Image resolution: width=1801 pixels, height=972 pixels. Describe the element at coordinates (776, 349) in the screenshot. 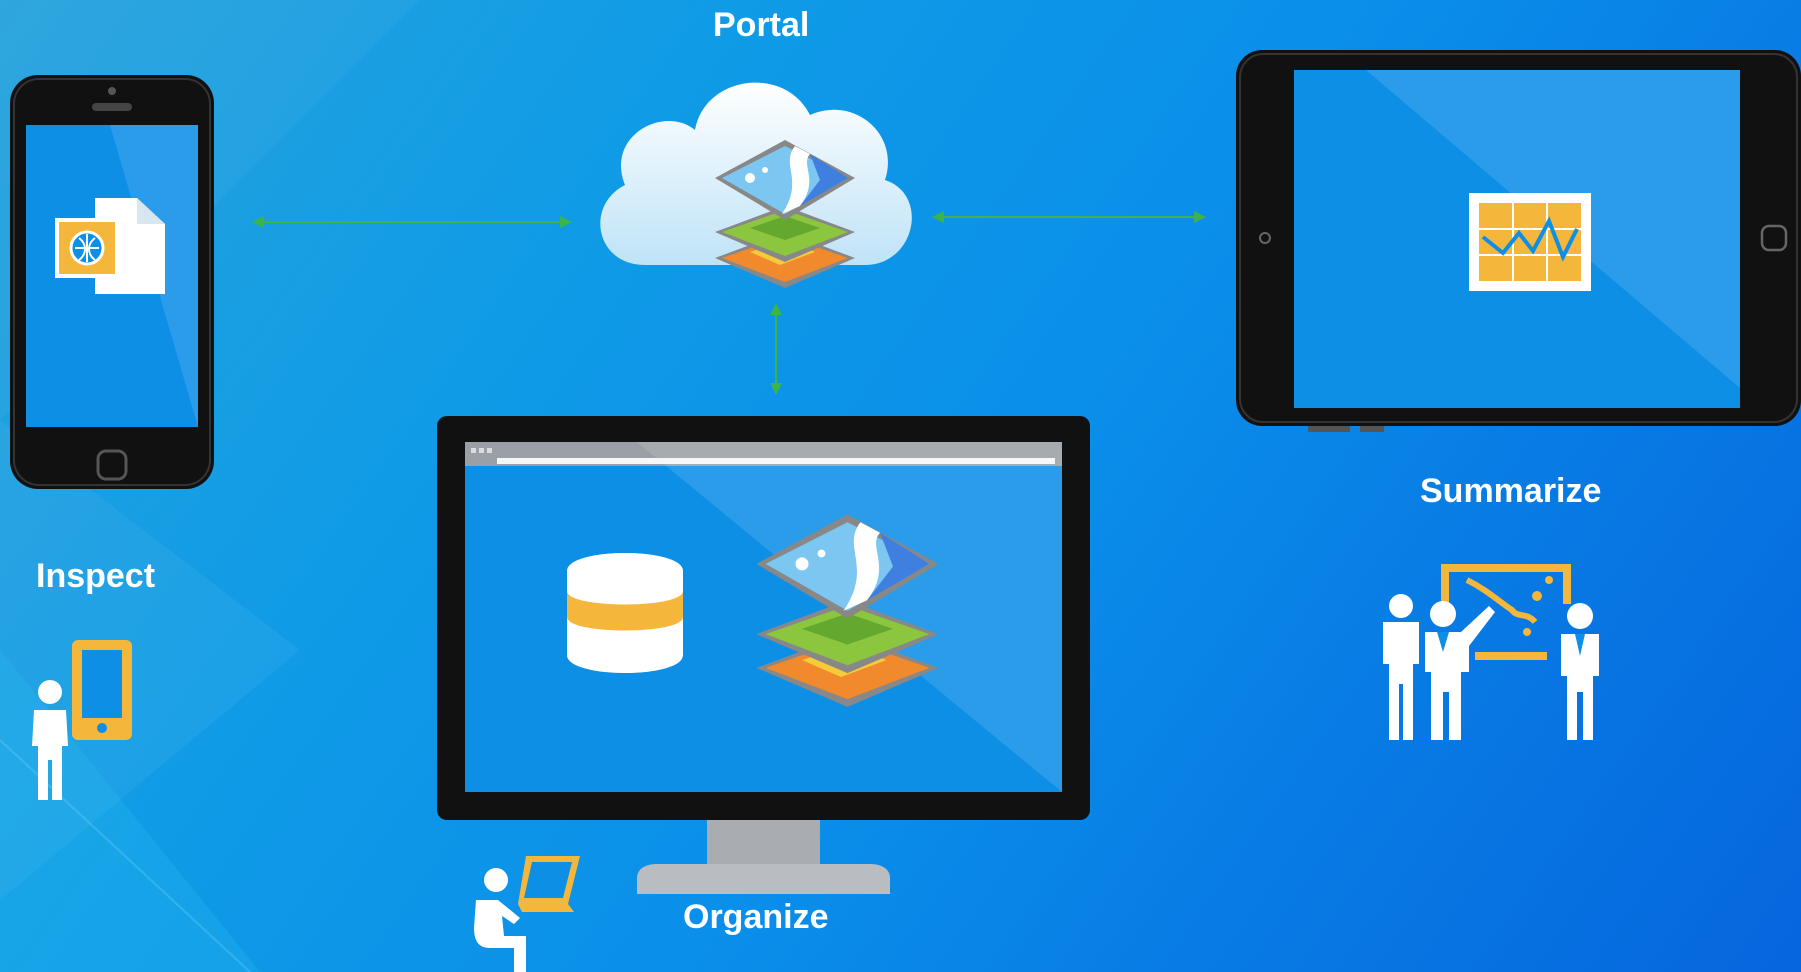

I see `connector-portal-monitor` at that location.